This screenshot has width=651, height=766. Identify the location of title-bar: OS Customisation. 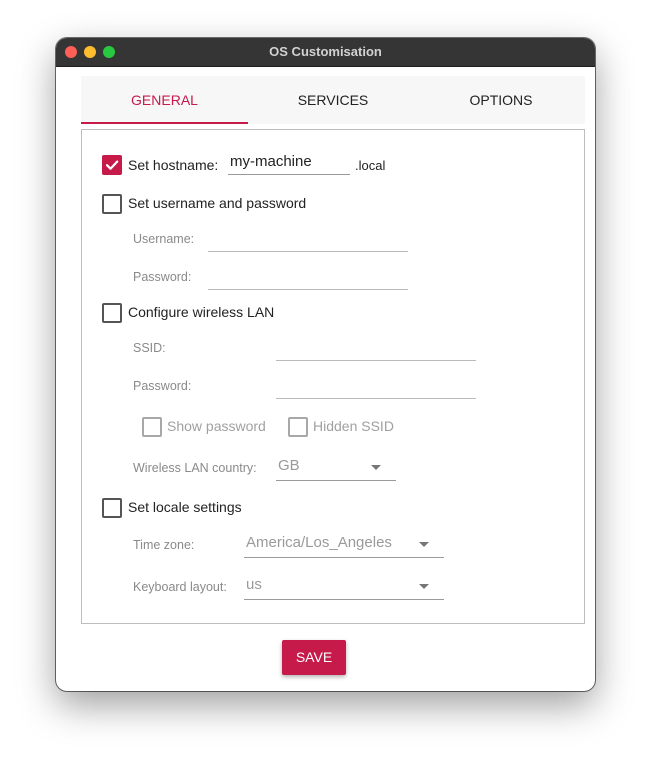
(325, 52).